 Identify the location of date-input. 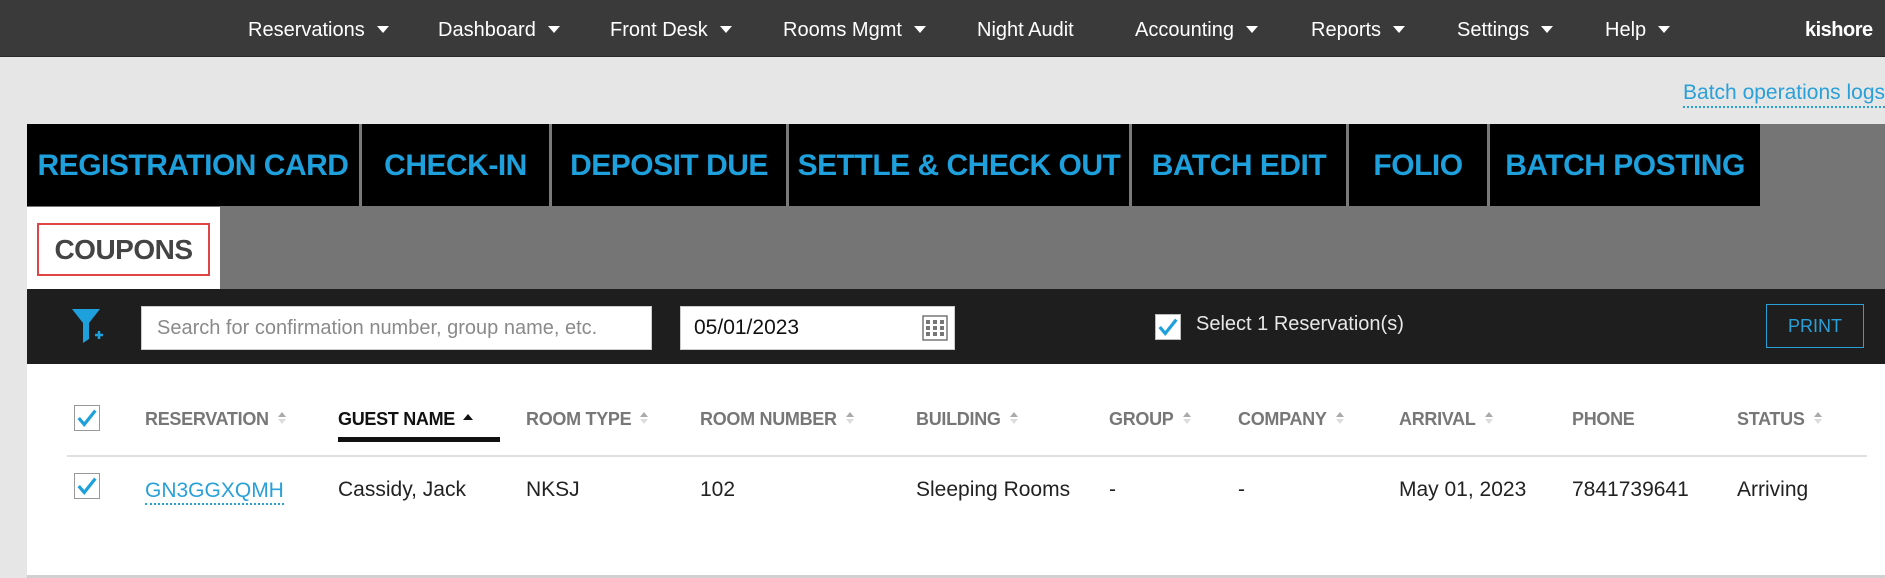
(796, 328).